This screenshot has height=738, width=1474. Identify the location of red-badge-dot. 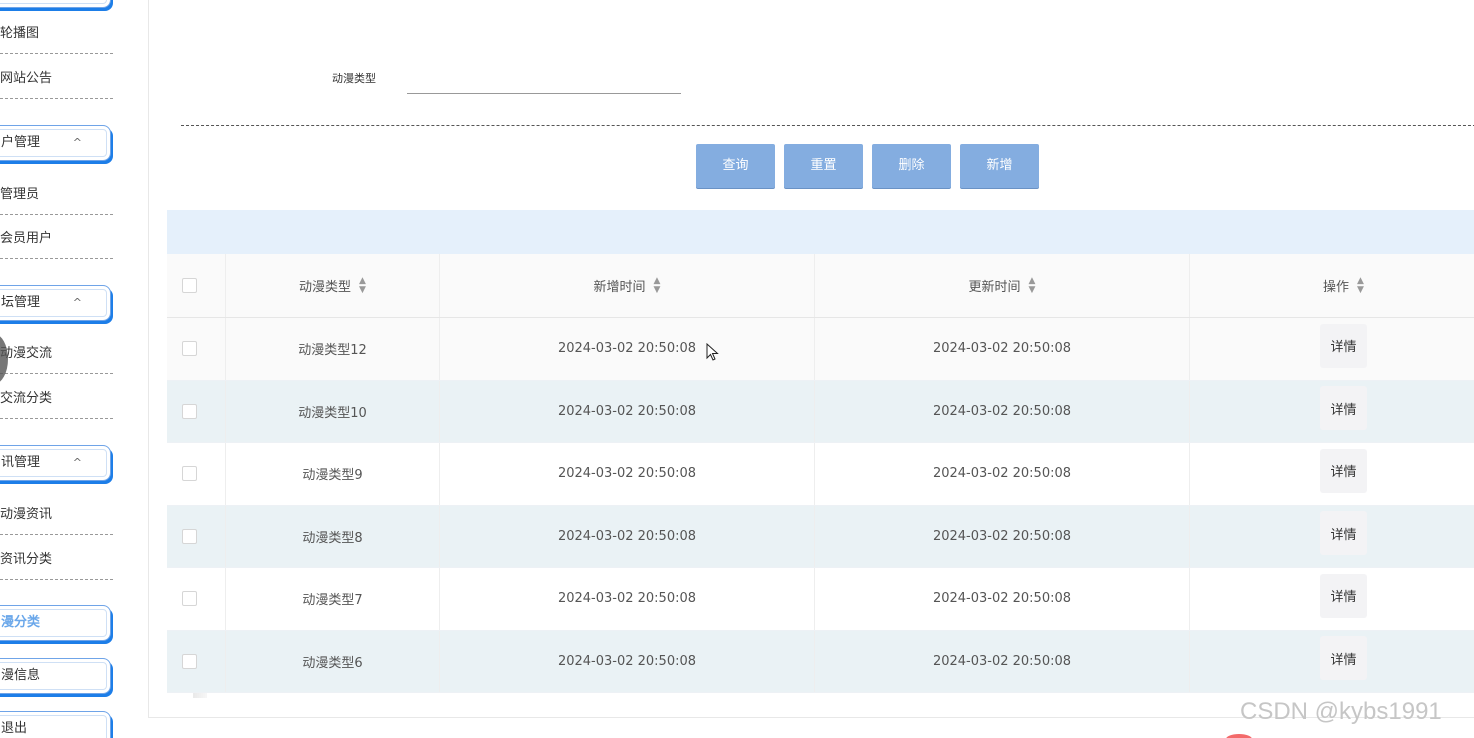
(1239, 736).